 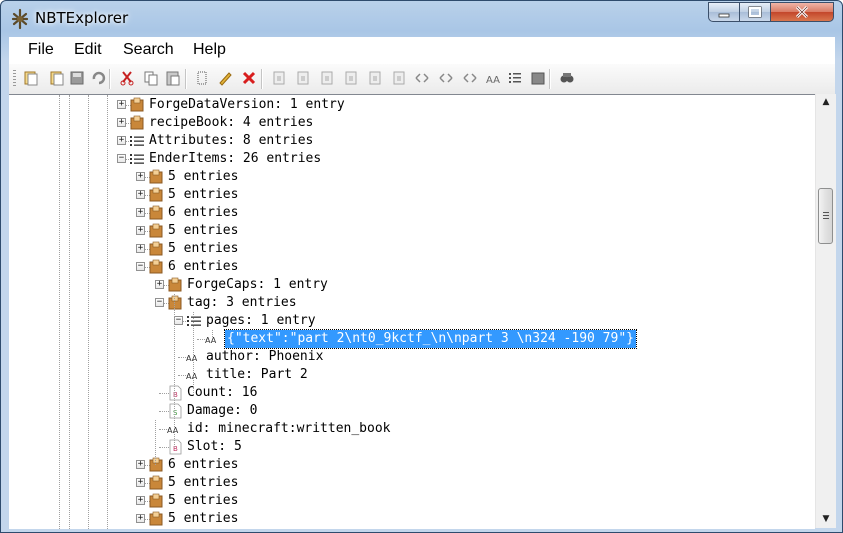 What do you see at coordinates (409, 393) in the screenshot?
I see `tree-node: B Count: 16` at bounding box center [409, 393].